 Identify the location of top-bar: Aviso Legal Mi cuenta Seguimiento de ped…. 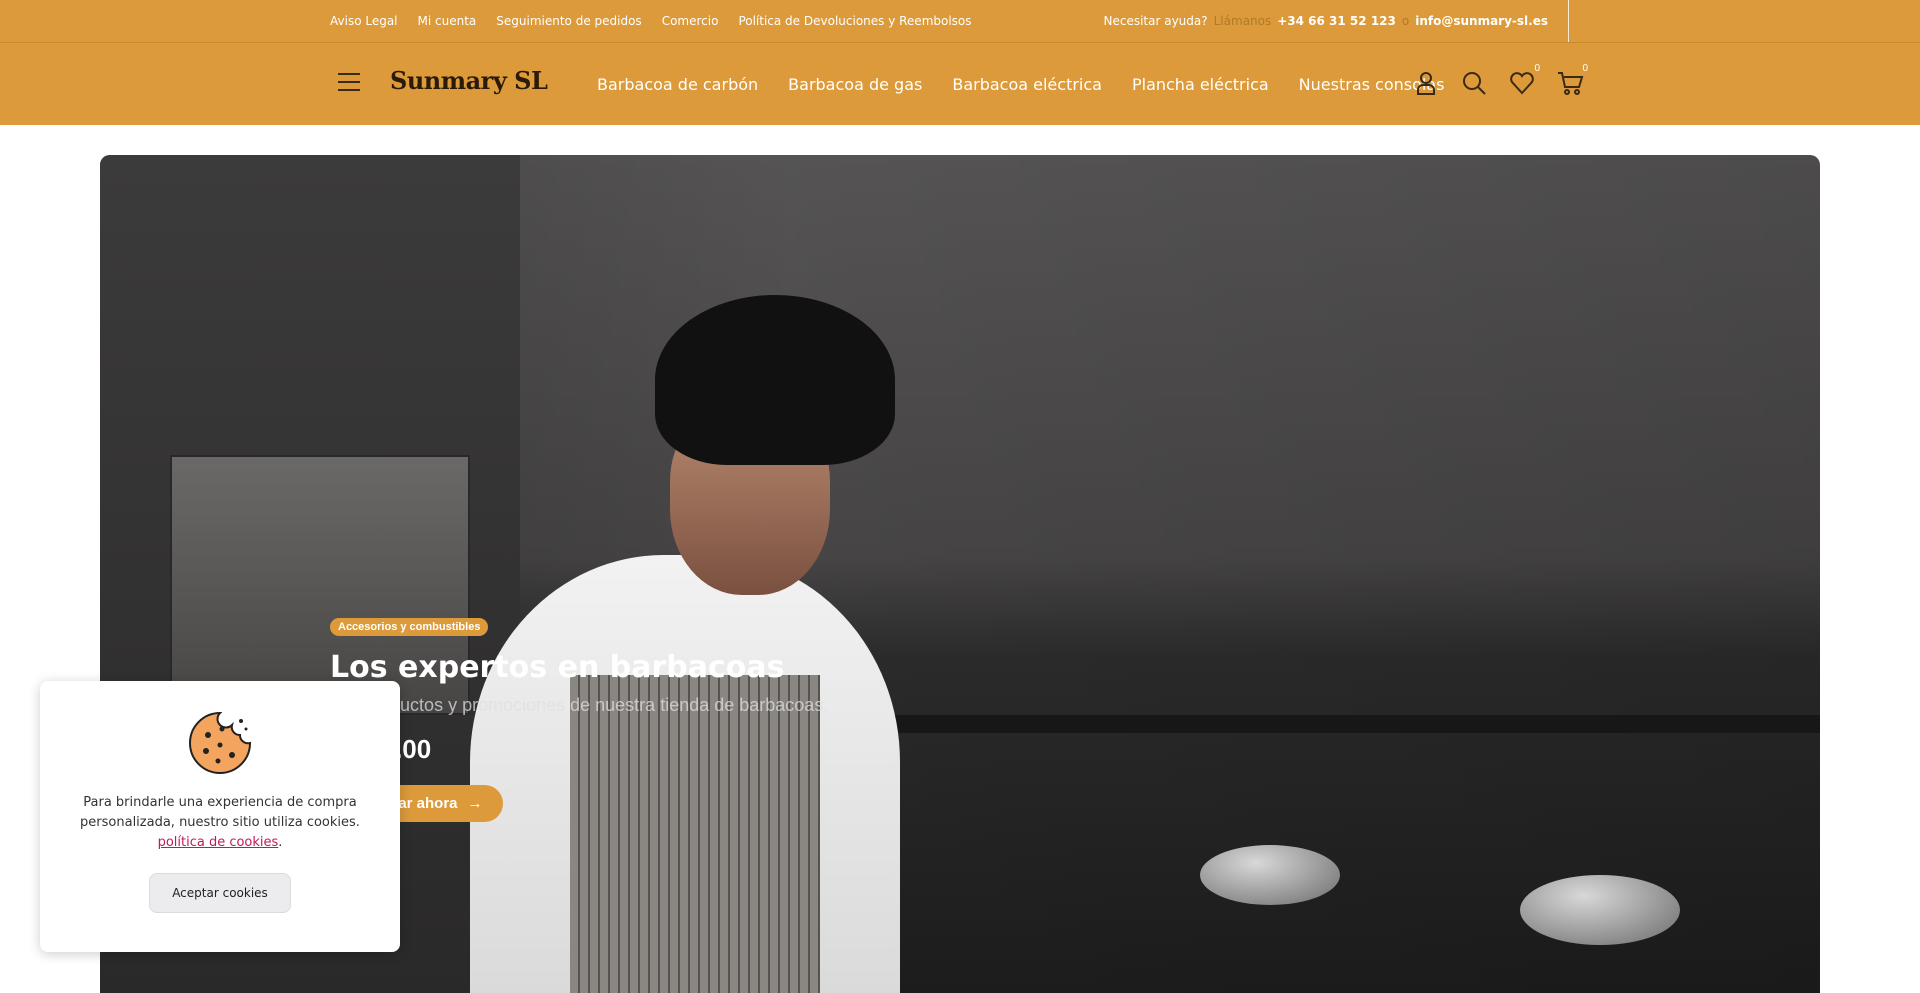
(960, 21).